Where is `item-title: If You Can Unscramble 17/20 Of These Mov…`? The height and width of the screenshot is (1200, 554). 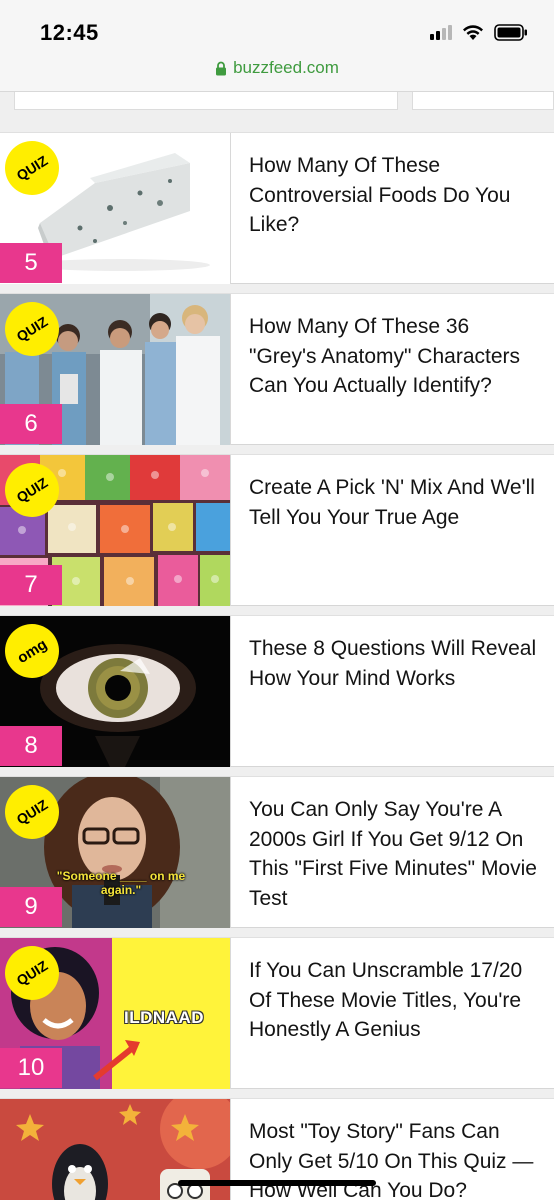 item-title: If You Can Unscramble 17/20 Of These Mov… is located at coordinates (394, 1000).